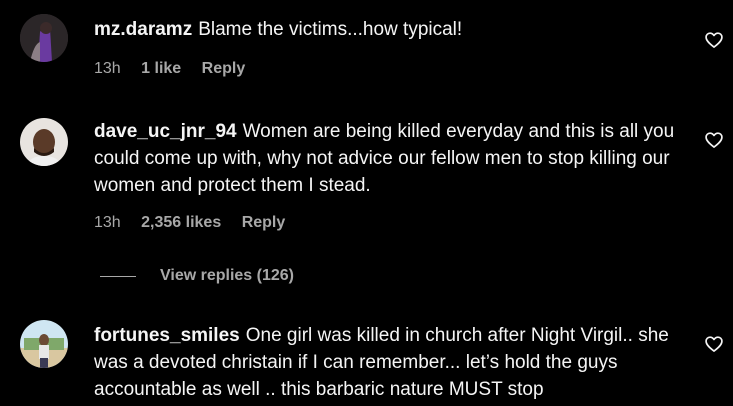 This screenshot has width=733, height=406. What do you see at coordinates (118, 276) in the screenshot?
I see `replies-divider` at bounding box center [118, 276].